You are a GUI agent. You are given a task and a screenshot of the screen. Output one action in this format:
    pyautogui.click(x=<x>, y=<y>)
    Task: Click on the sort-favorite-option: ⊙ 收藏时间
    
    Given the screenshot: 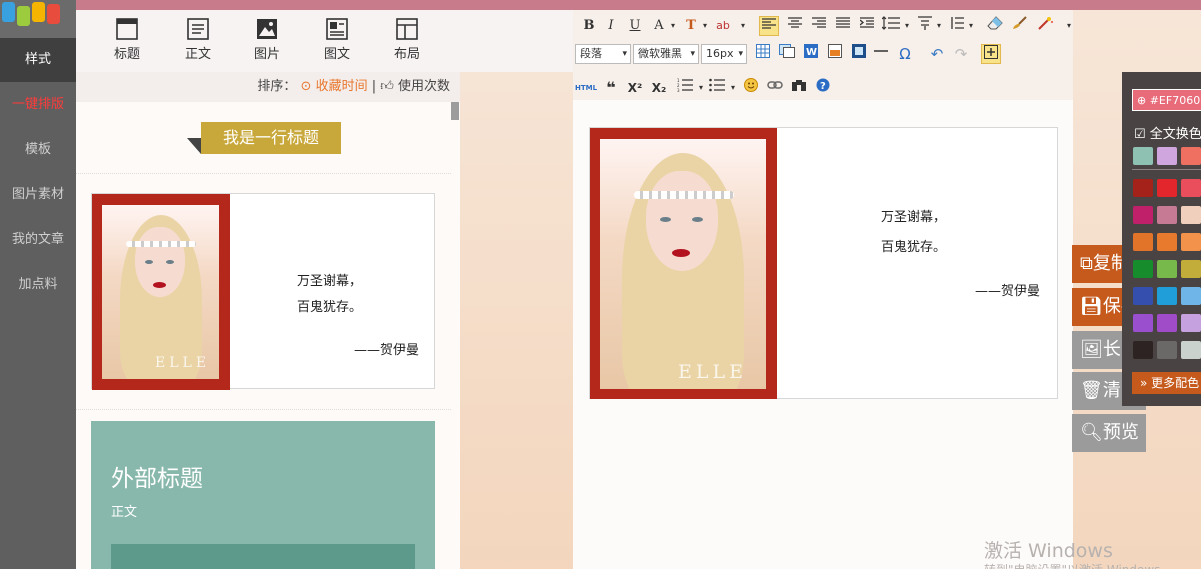 What is the action you would take?
    pyautogui.click(x=336, y=86)
    